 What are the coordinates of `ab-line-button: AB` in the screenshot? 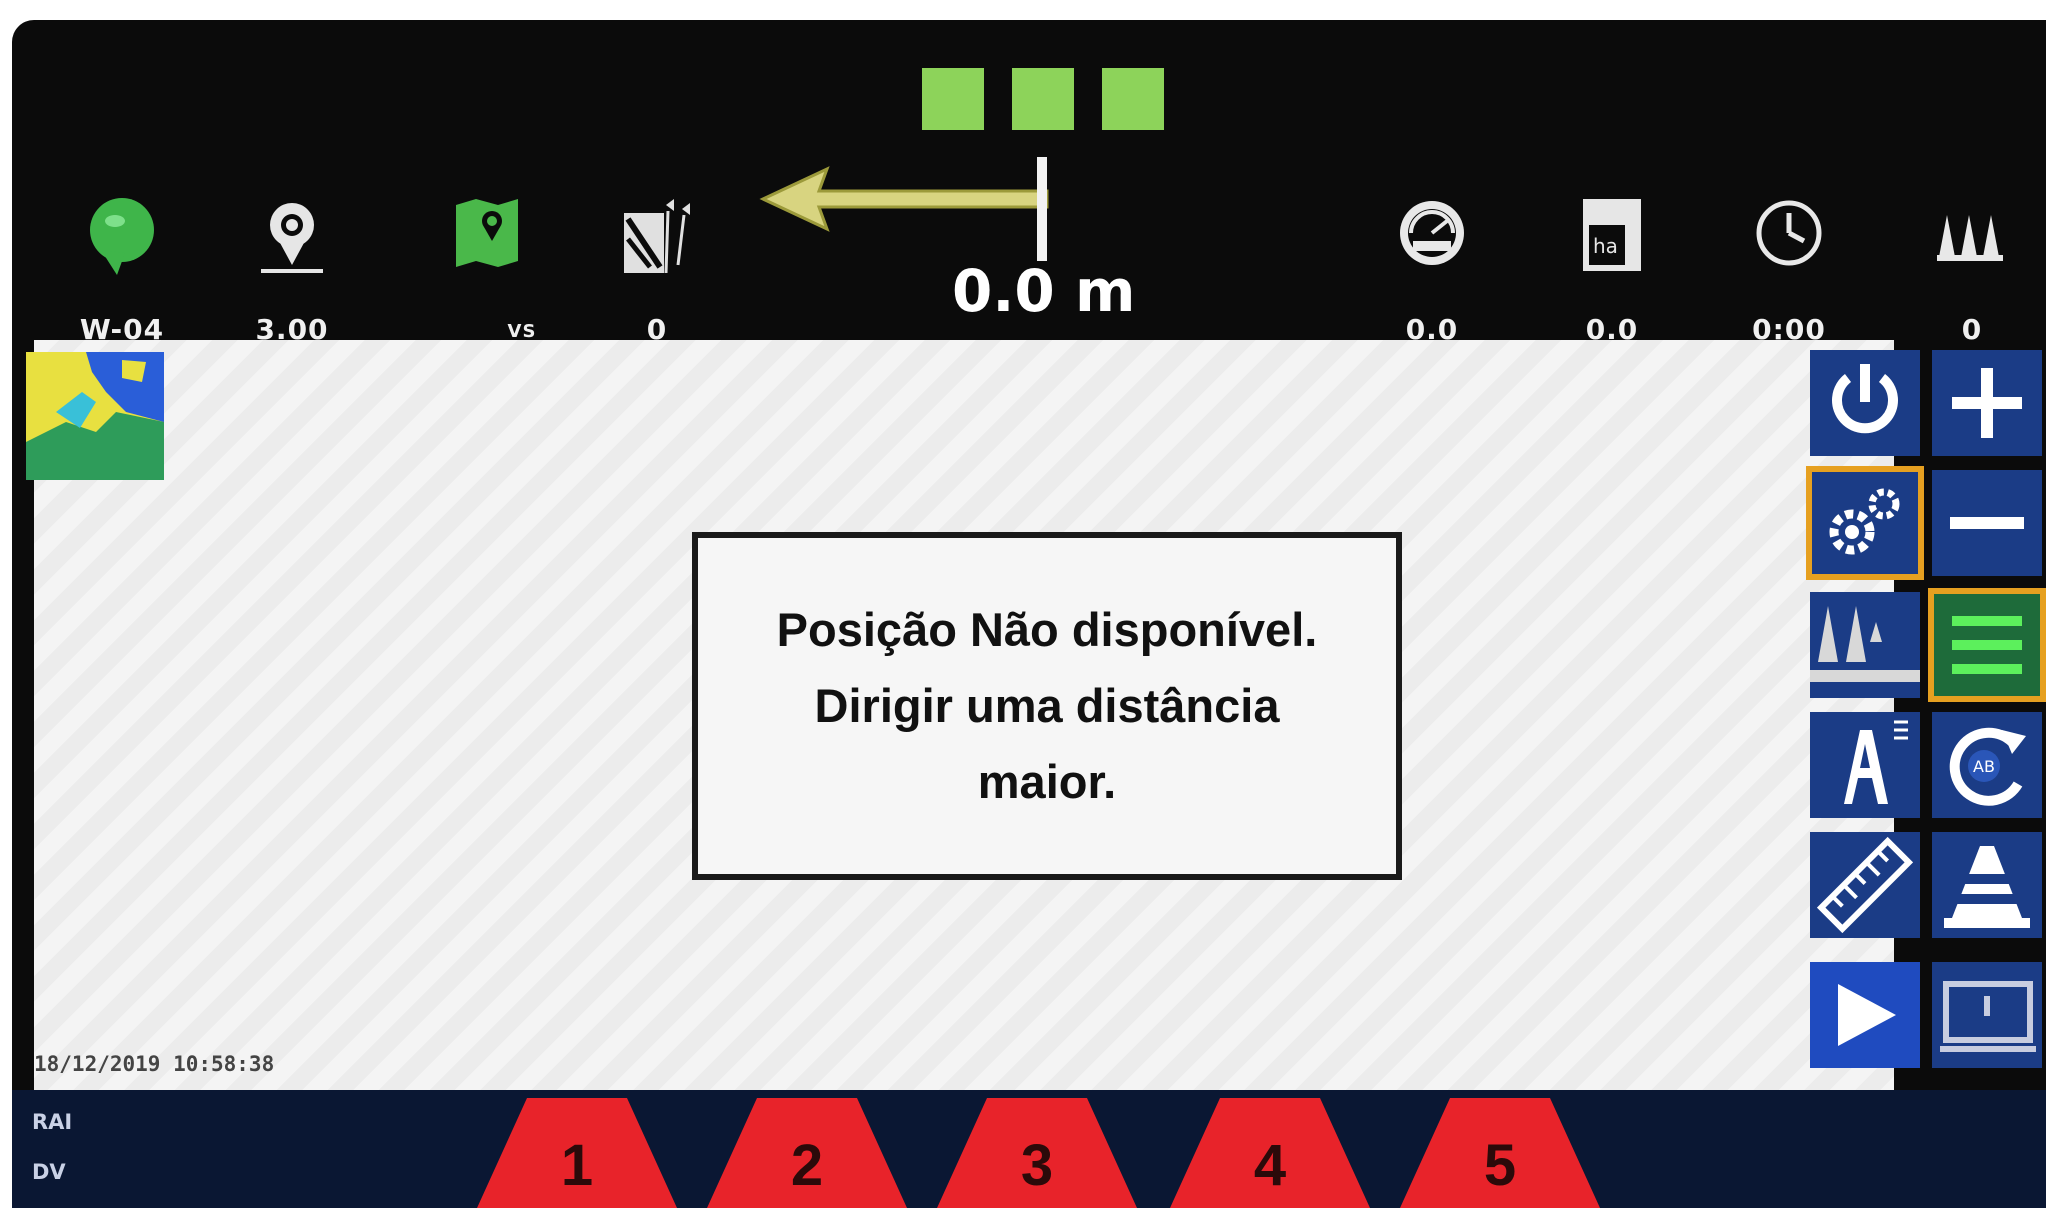 It's located at (1987, 765).